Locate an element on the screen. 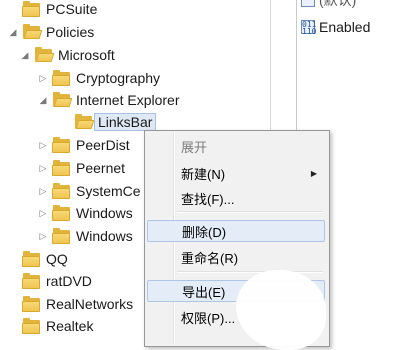 The image size is (400, 350). menu-item-label: 展开 is located at coordinates (194, 147).